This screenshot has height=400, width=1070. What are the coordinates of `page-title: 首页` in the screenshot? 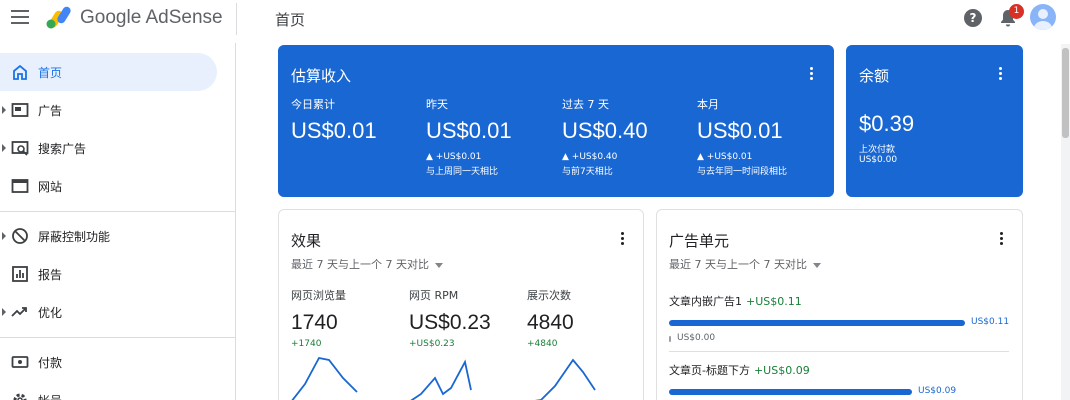 It's located at (290, 20).